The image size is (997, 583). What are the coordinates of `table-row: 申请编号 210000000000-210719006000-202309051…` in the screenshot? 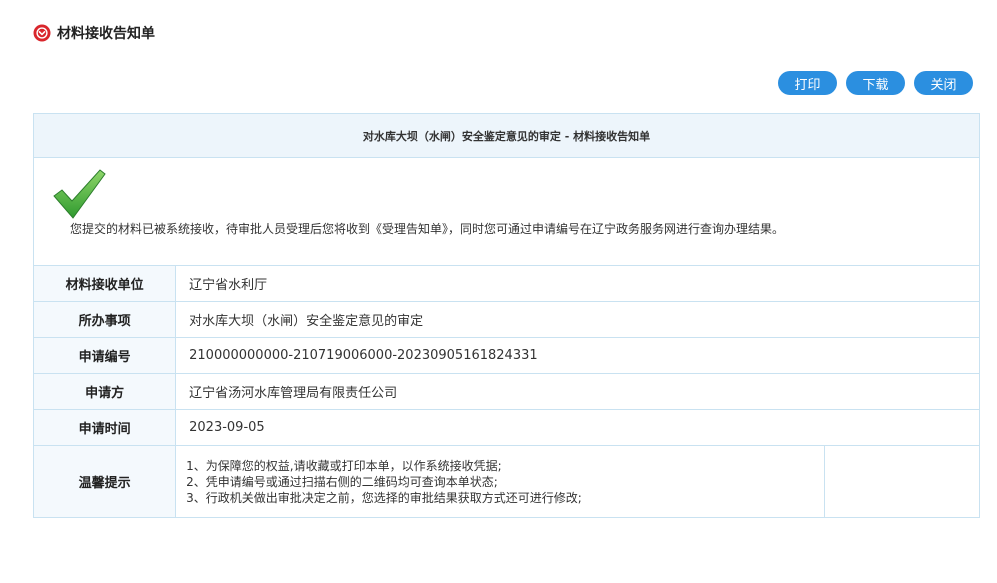 It's located at (506, 355).